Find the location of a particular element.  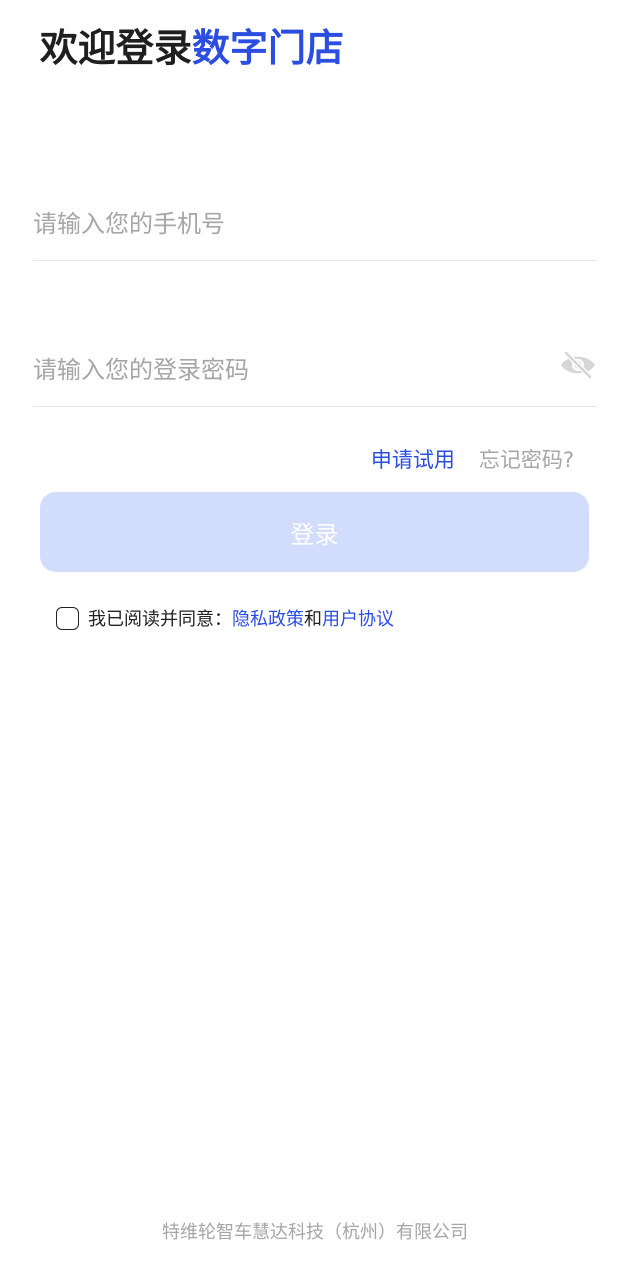

privacy-policy-link: 隐私政策 is located at coordinates (268, 618).